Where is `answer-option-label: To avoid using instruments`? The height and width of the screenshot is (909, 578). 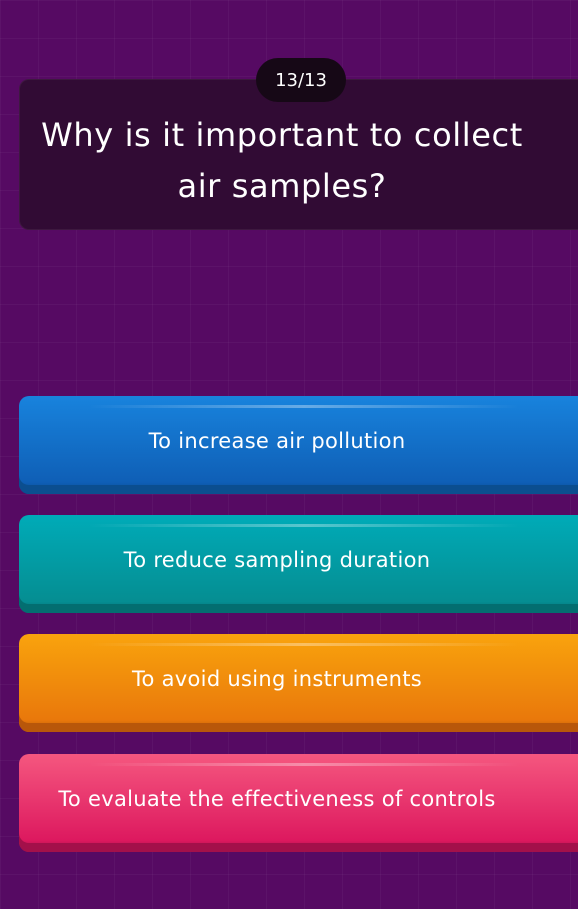
answer-option-label: To avoid using instruments is located at coordinates (277, 679).